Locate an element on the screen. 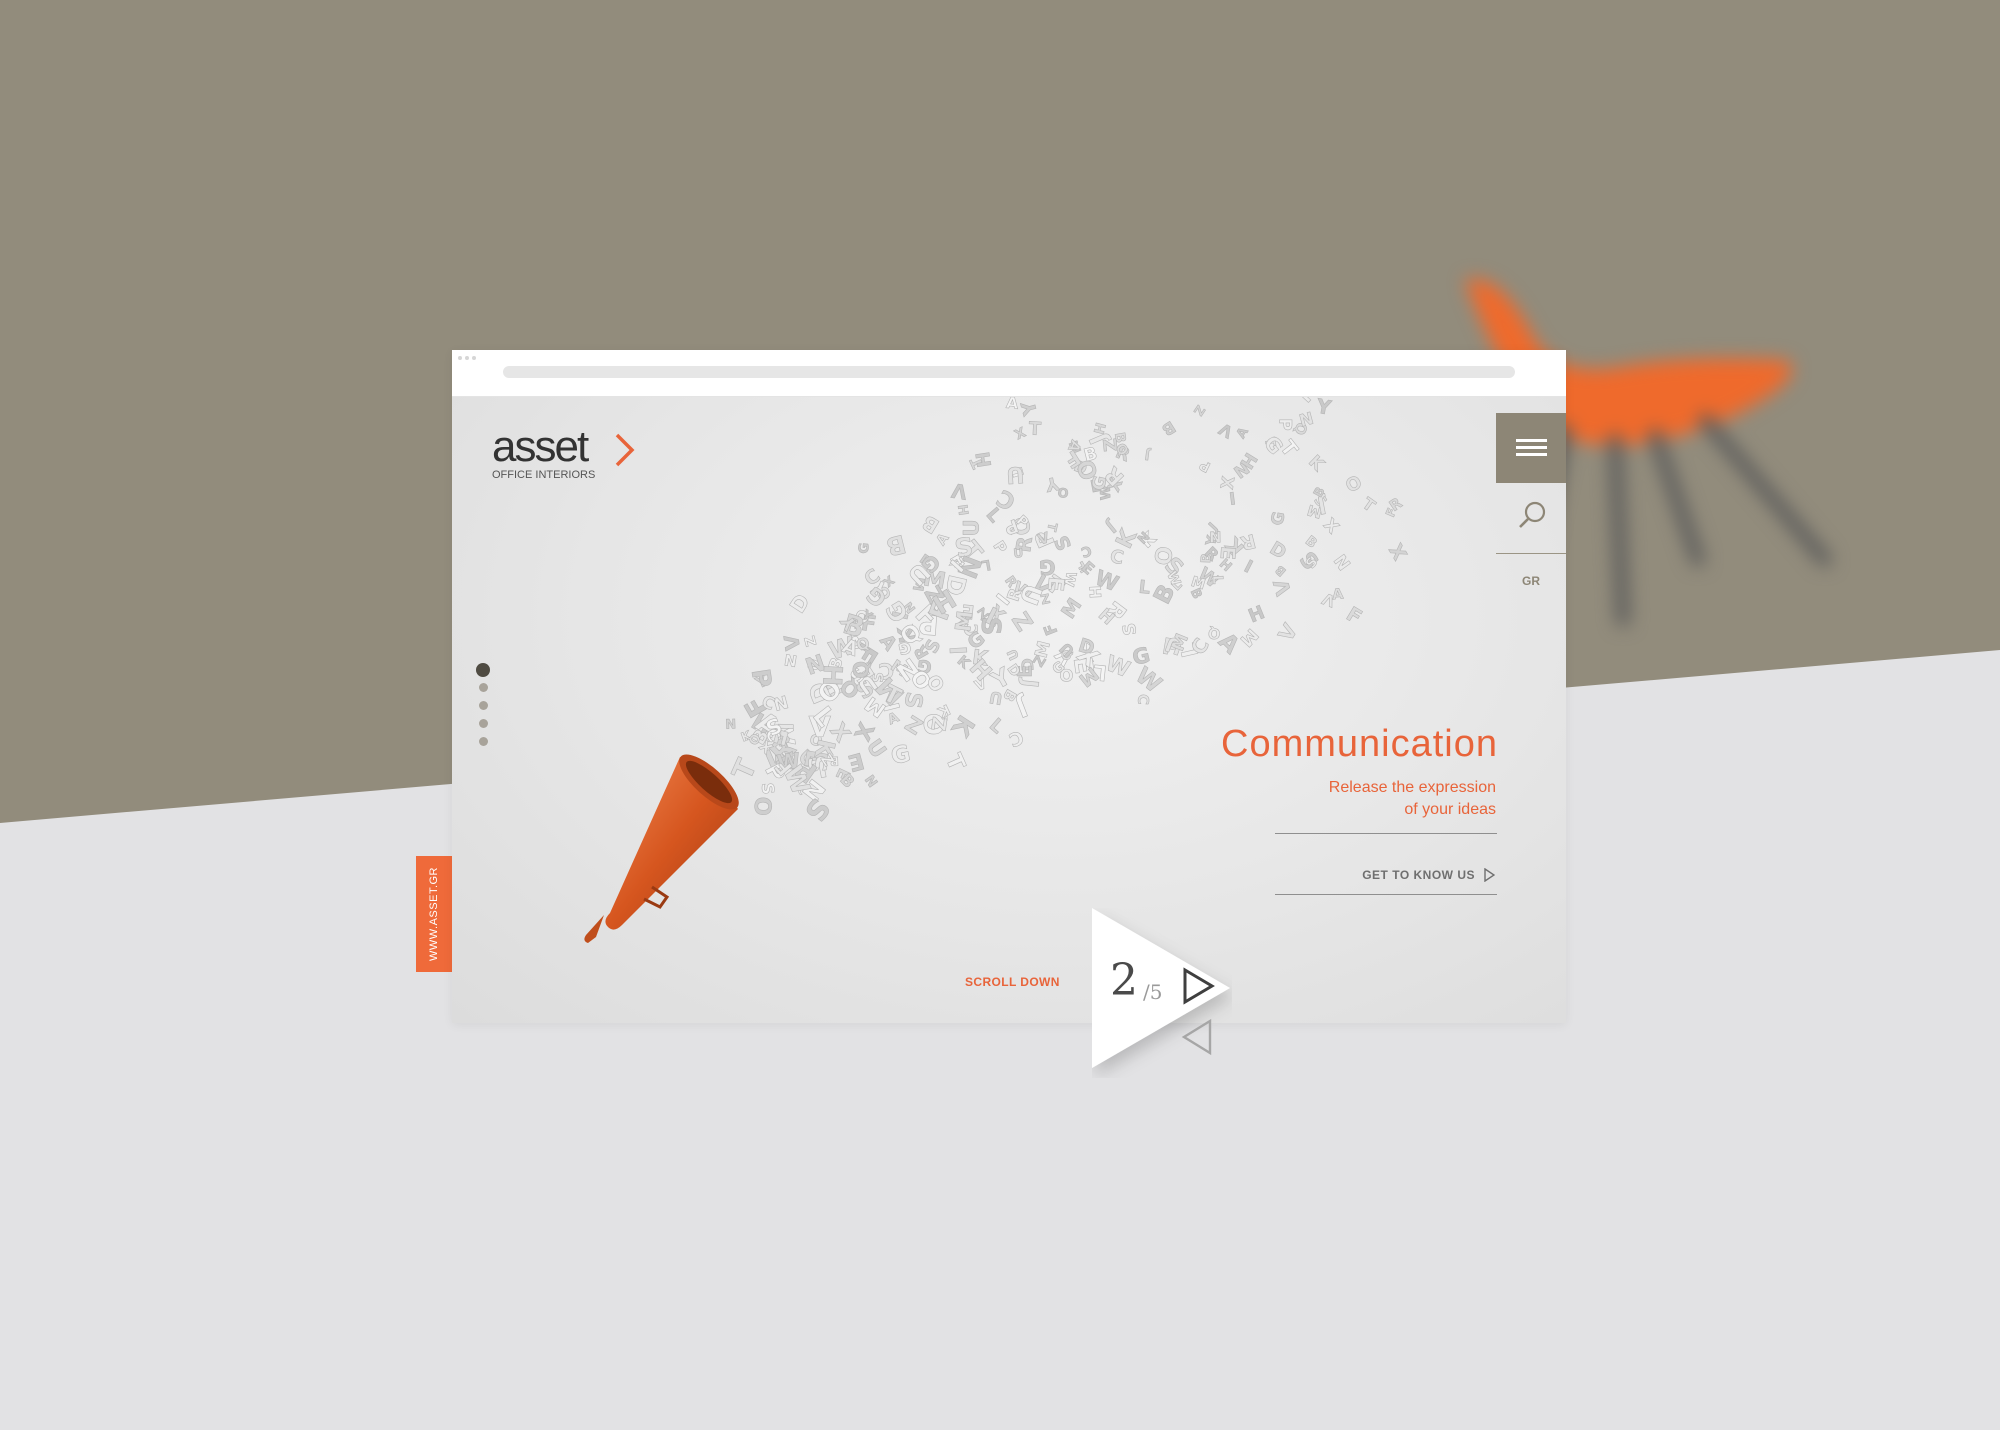 The height and width of the screenshot is (1430, 2000). hamburger-icon is located at coordinates (1531, 440).